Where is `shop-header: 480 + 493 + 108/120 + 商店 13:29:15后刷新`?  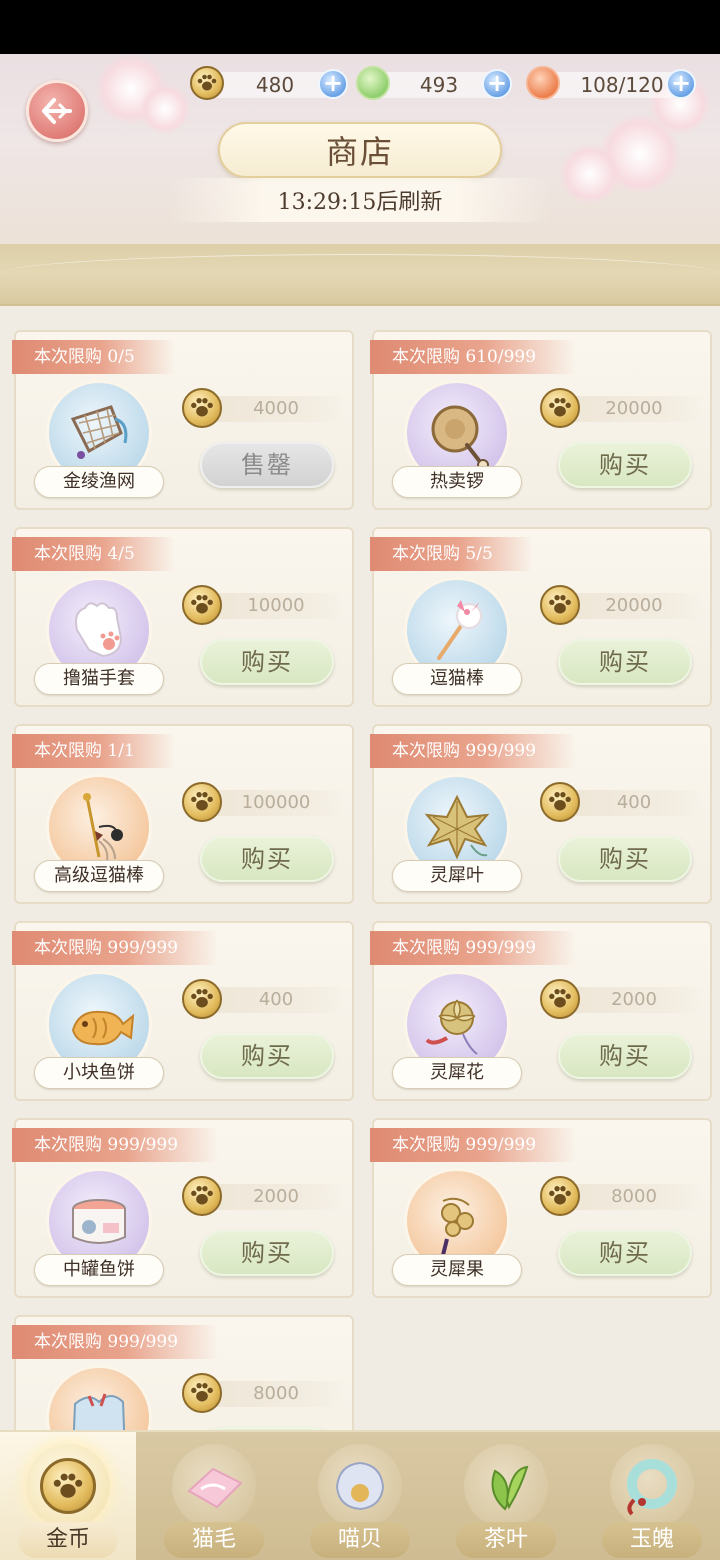
shop-header: 480 + 493 + 108/120 + 商店 13:29:15后刷新 is located at coordinates (360, 149).